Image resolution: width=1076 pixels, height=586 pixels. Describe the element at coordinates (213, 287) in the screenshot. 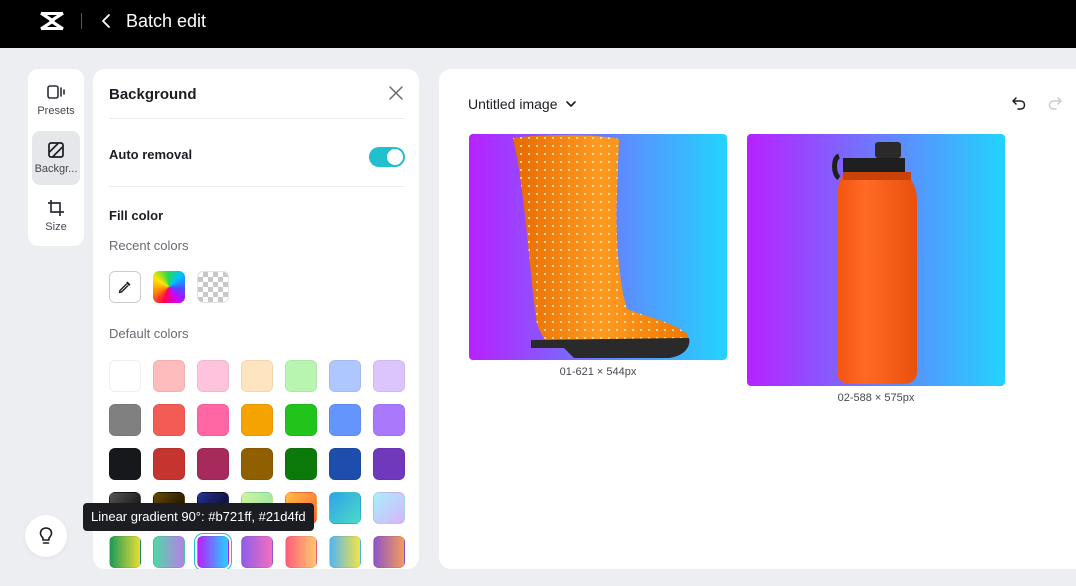

I see `transparent-swatch` at that location.